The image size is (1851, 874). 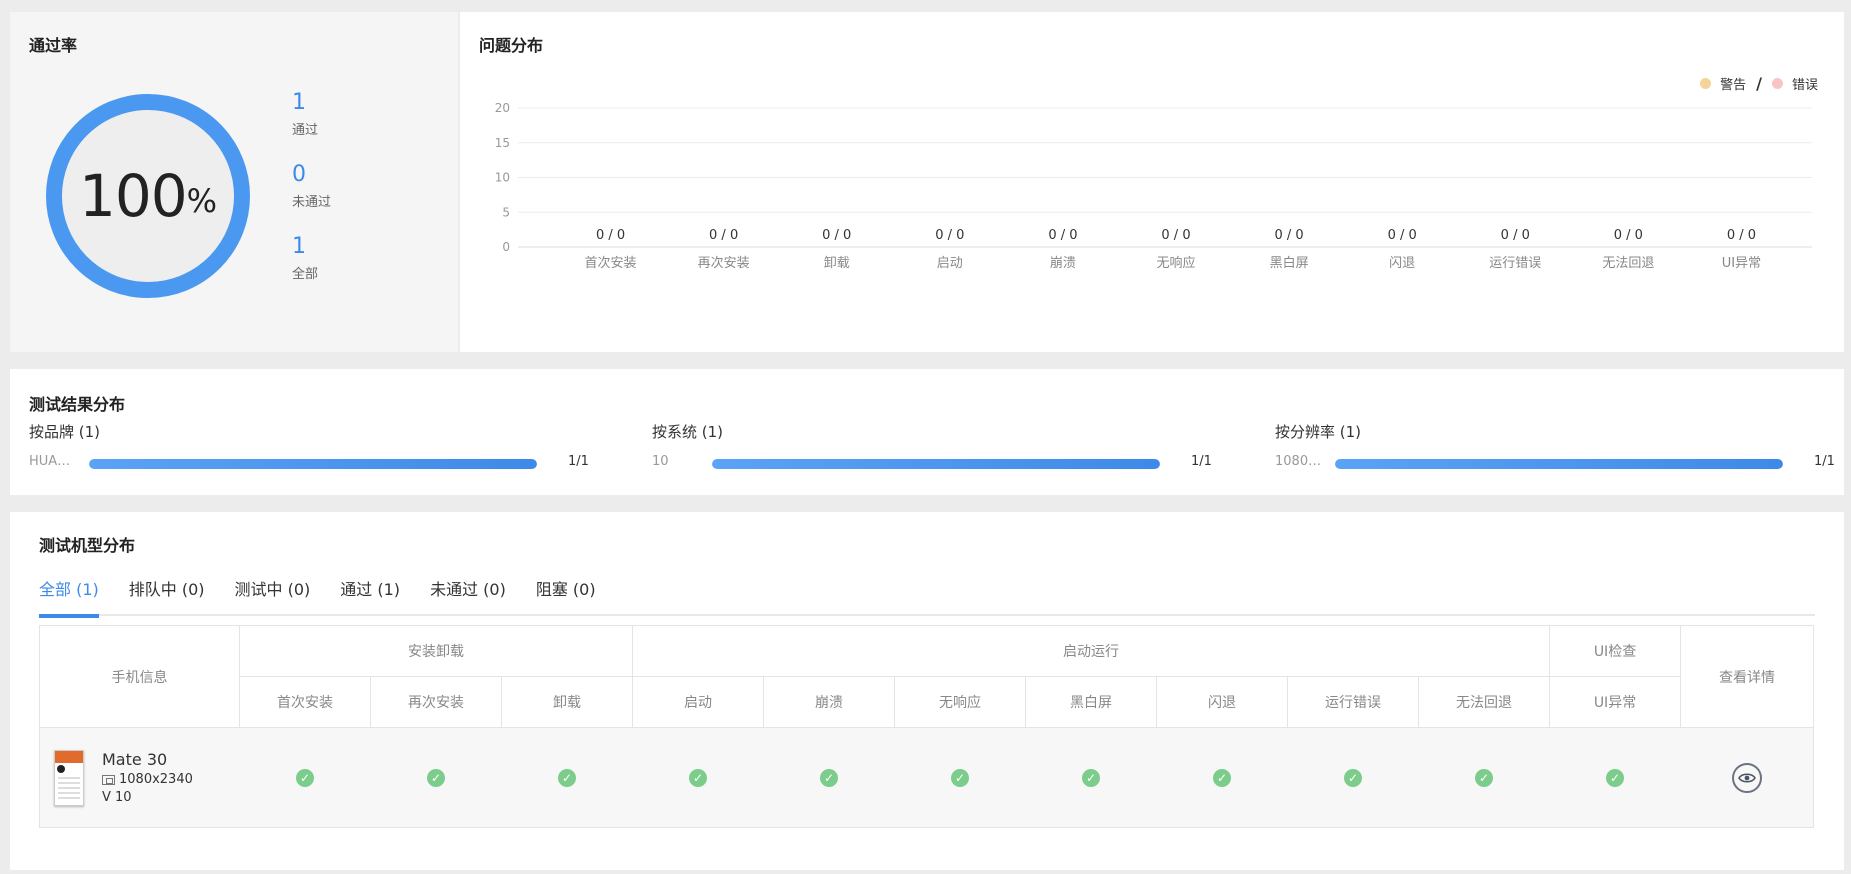 I want to click on result-distribution-title: 测试结果分布, so click(x=77, y=404).